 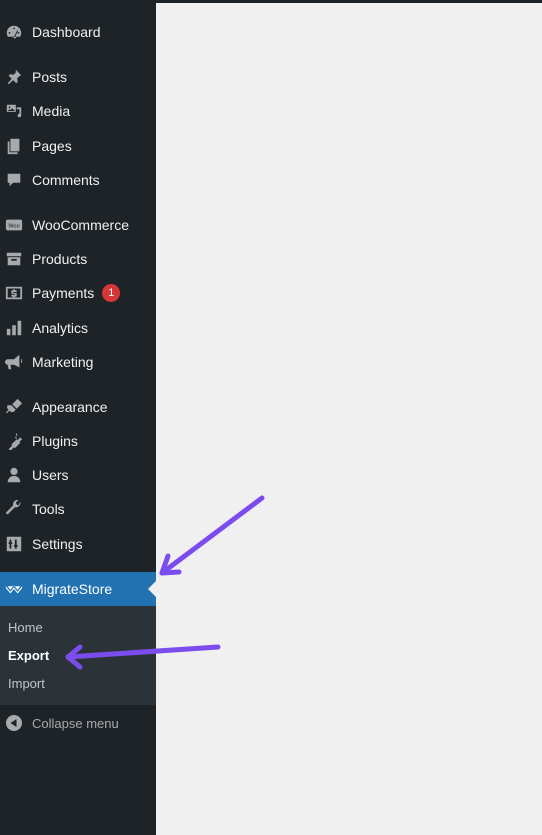 What do you see at coordinates (78, 475) in the screenshot?
I see `sidebar-item-users: Users` at bounding box center [78, 475].